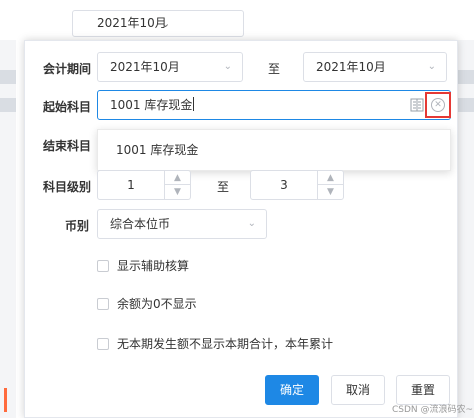 Image resolution: width=474 pixels, height=418 pixels. What do you see at coordinates (157, 150) in the screenshot?
I see `account-option: 1001 库存现金` at bounding box center [157, 150].